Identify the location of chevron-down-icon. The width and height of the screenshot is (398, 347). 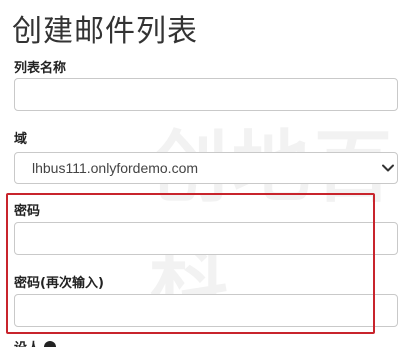
(388, 168).